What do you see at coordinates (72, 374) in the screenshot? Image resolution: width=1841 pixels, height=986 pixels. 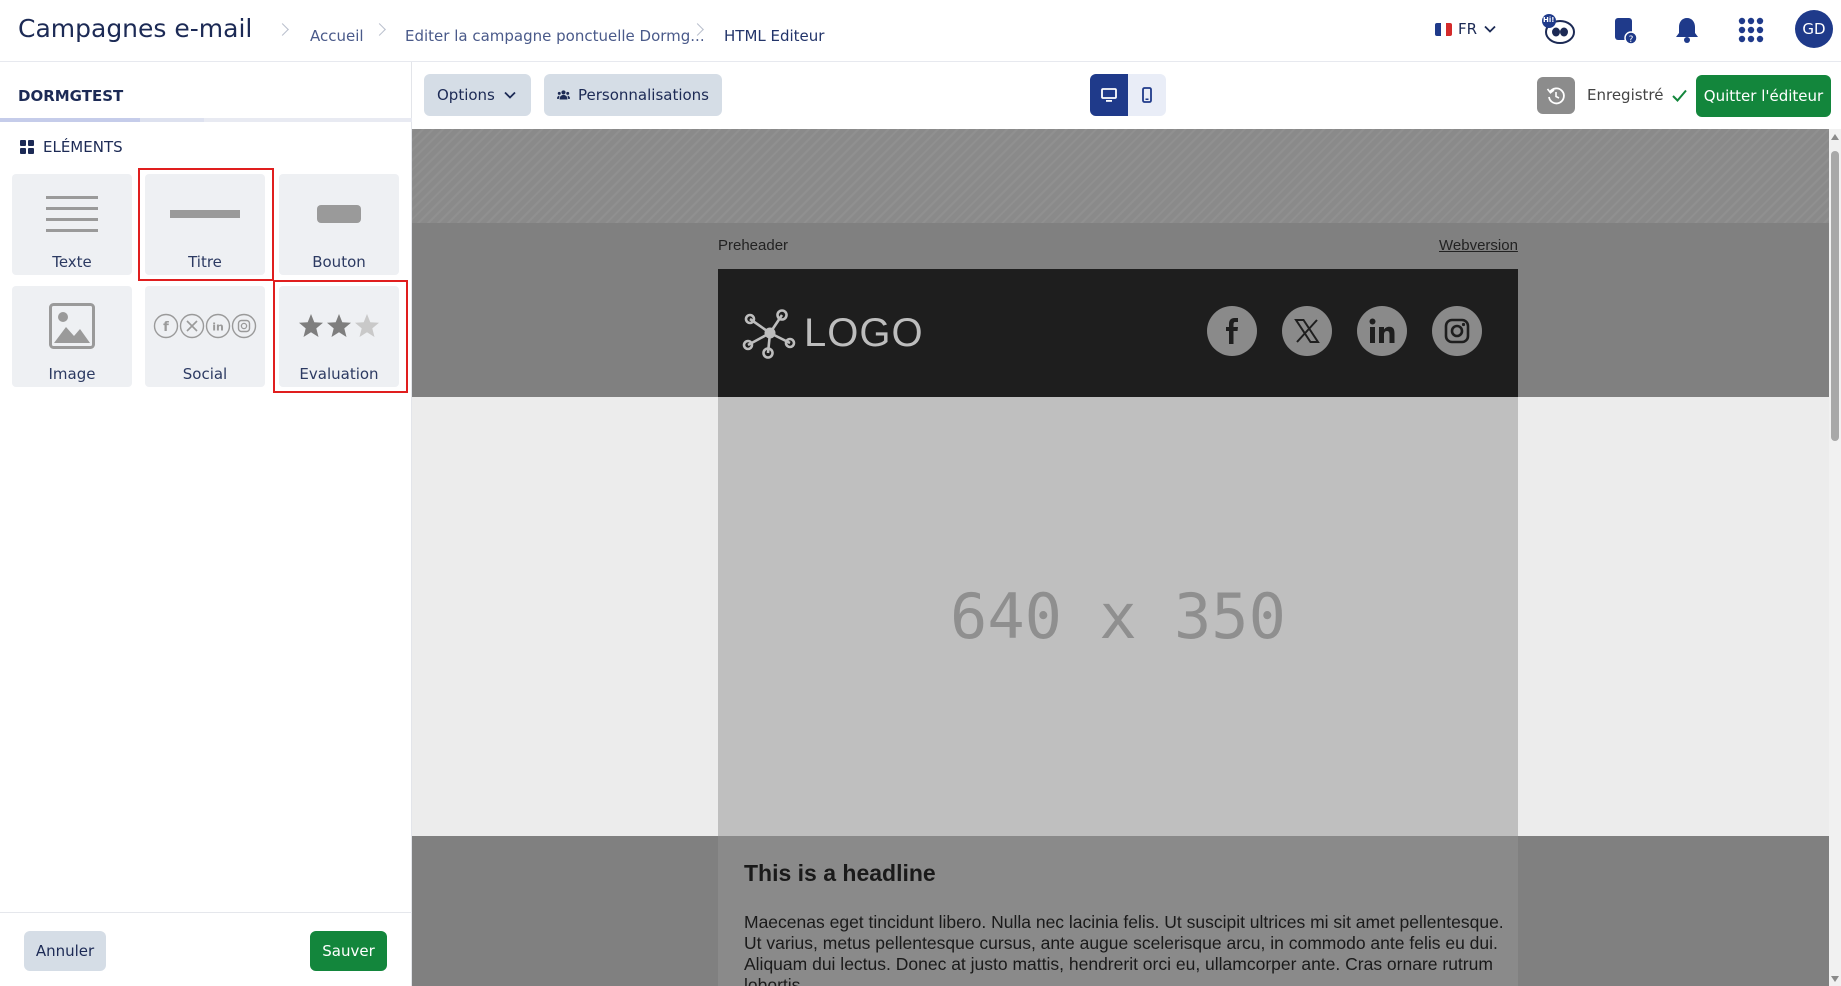 I see `element-tile-label: Image` at bounding box center [72, 374].